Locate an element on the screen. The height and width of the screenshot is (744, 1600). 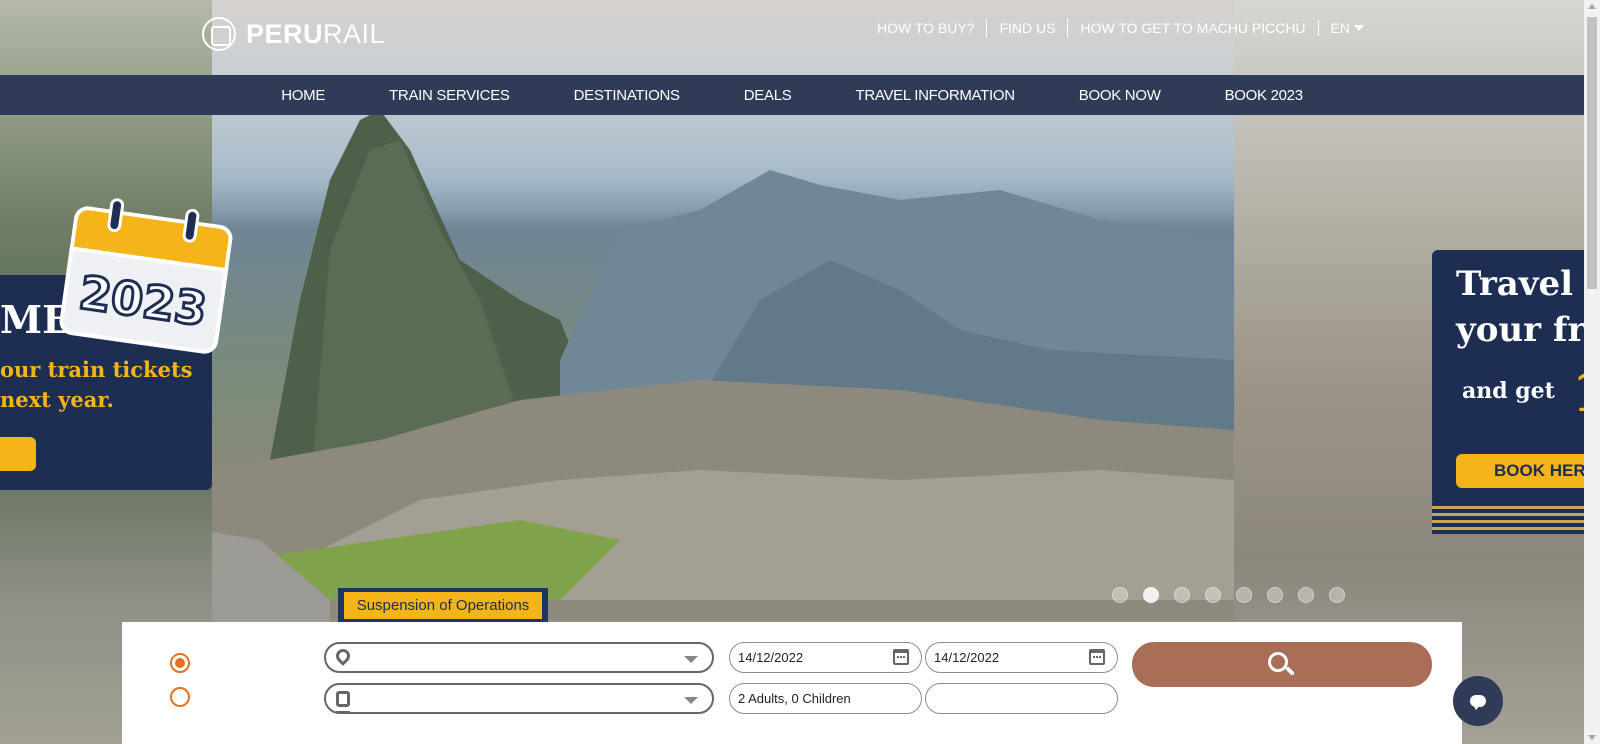
link-how-to-get-machu-picchu: HOW TO GET TO MACHU PICCHU is located at coordinates (1192, 28).